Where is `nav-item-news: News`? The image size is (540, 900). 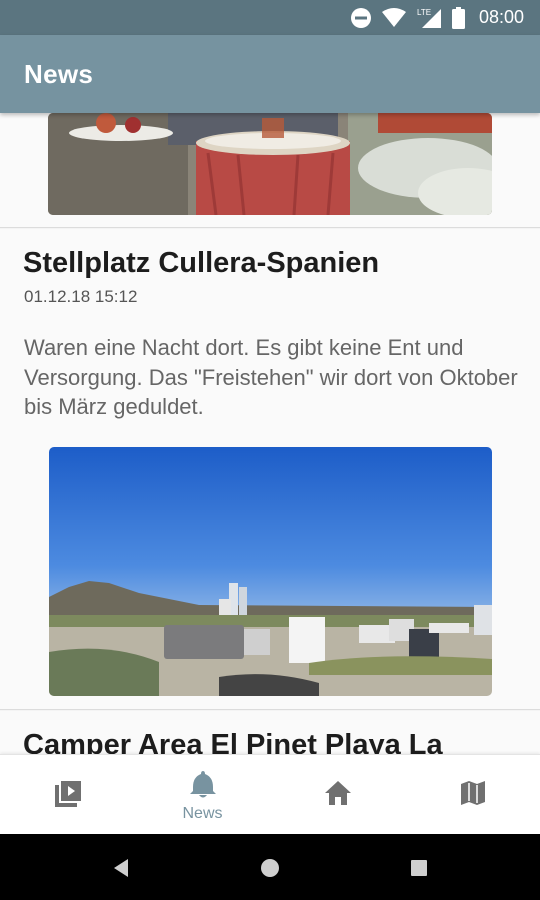
nav-item-news: News is located at coordinates (202, 795).